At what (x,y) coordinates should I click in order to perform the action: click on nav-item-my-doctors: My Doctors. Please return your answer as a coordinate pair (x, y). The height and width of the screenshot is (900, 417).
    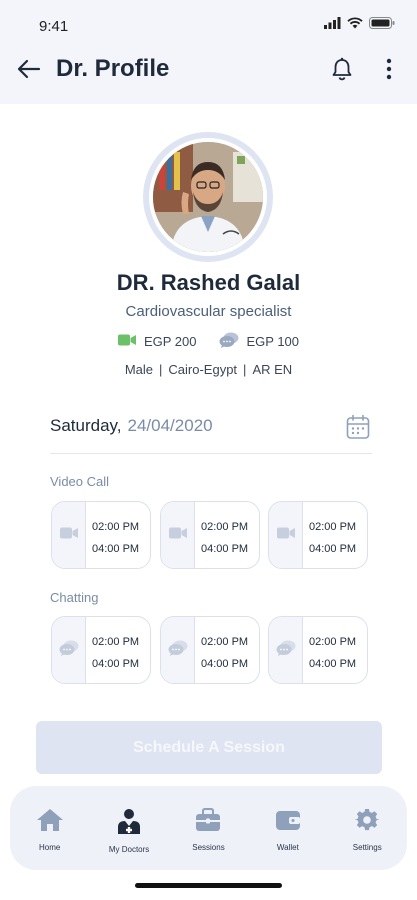
    Looking at the image, I should click on (129, 831).